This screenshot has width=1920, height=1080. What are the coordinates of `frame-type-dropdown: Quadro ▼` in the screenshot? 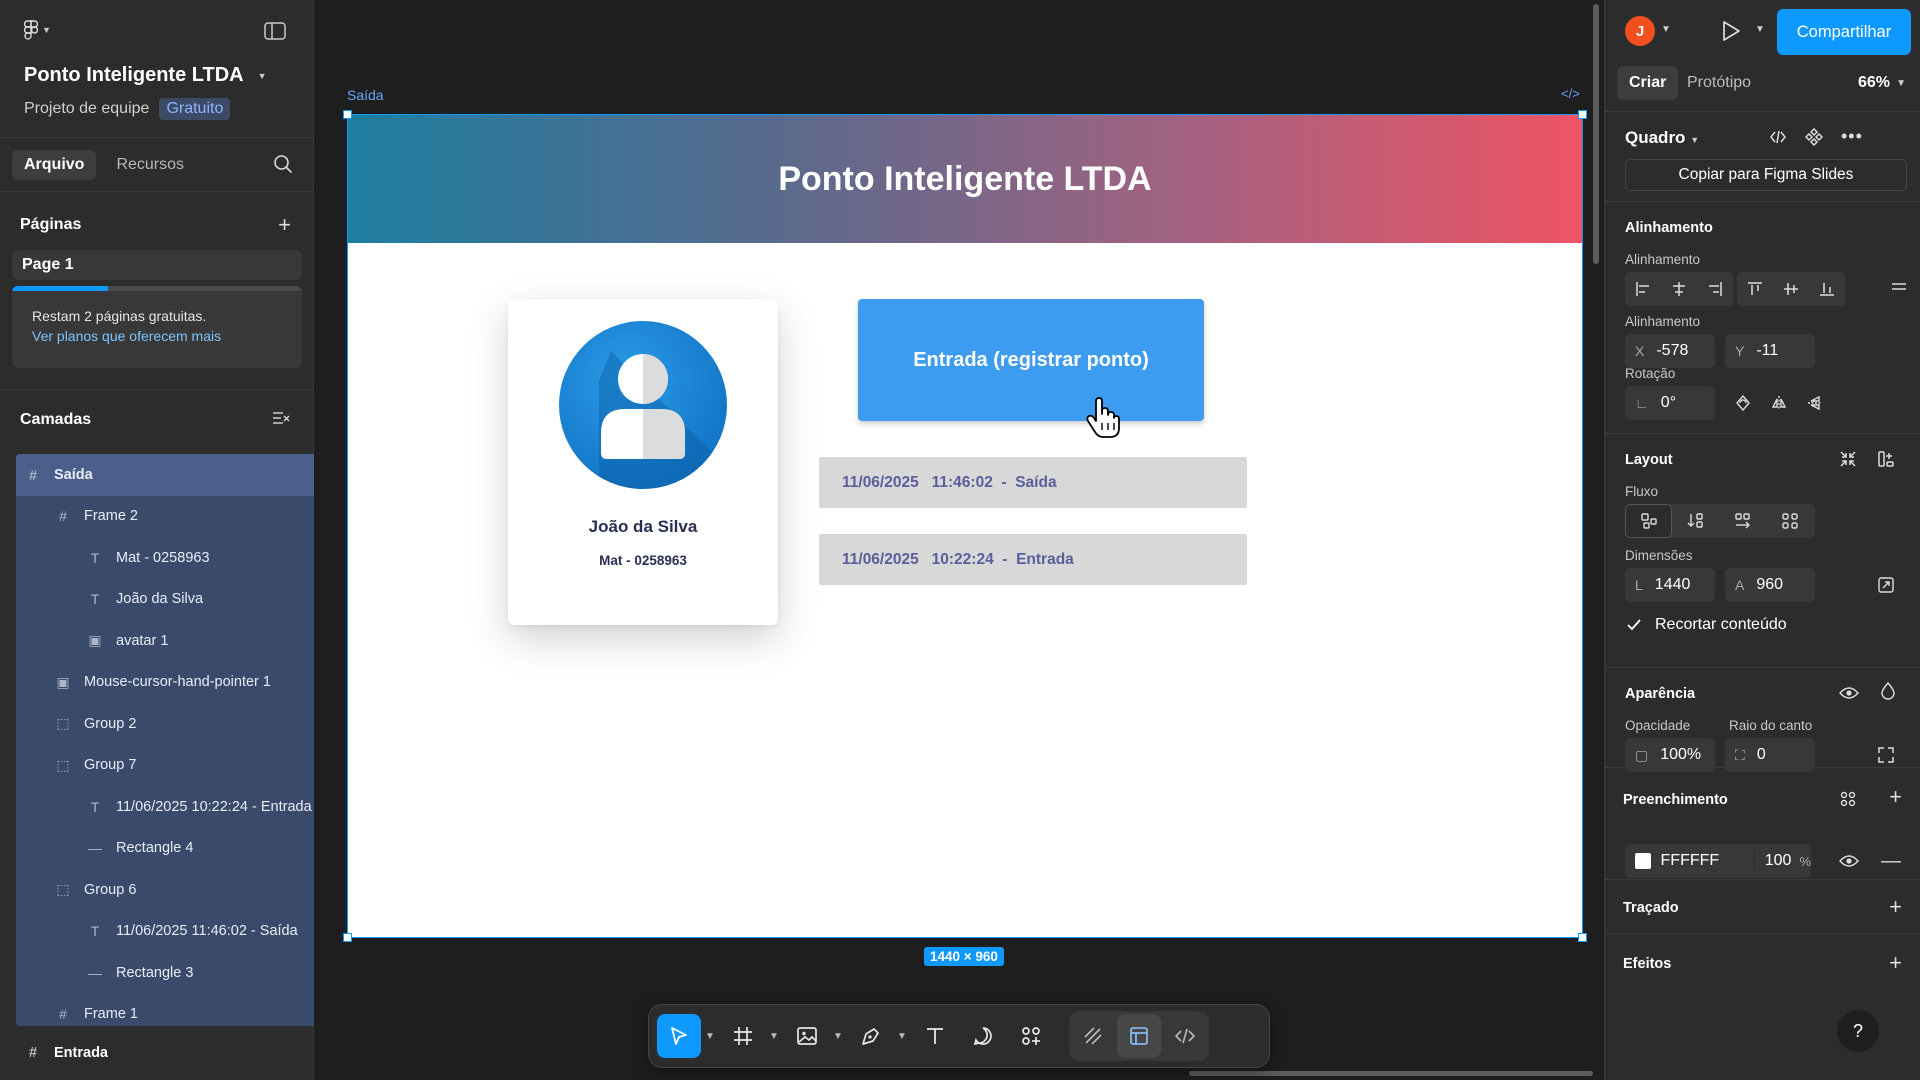 It's located at (1662, 138).